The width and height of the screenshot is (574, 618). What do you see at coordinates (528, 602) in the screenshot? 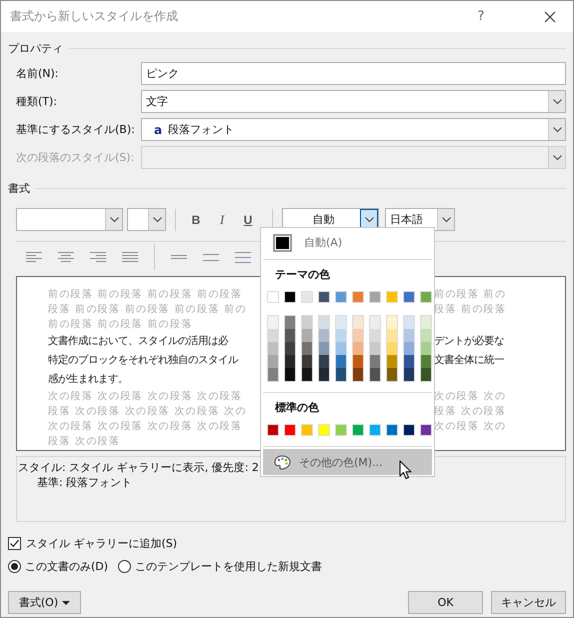
I see `cancel-button: キャンセル` at bounding box center [528, 602].